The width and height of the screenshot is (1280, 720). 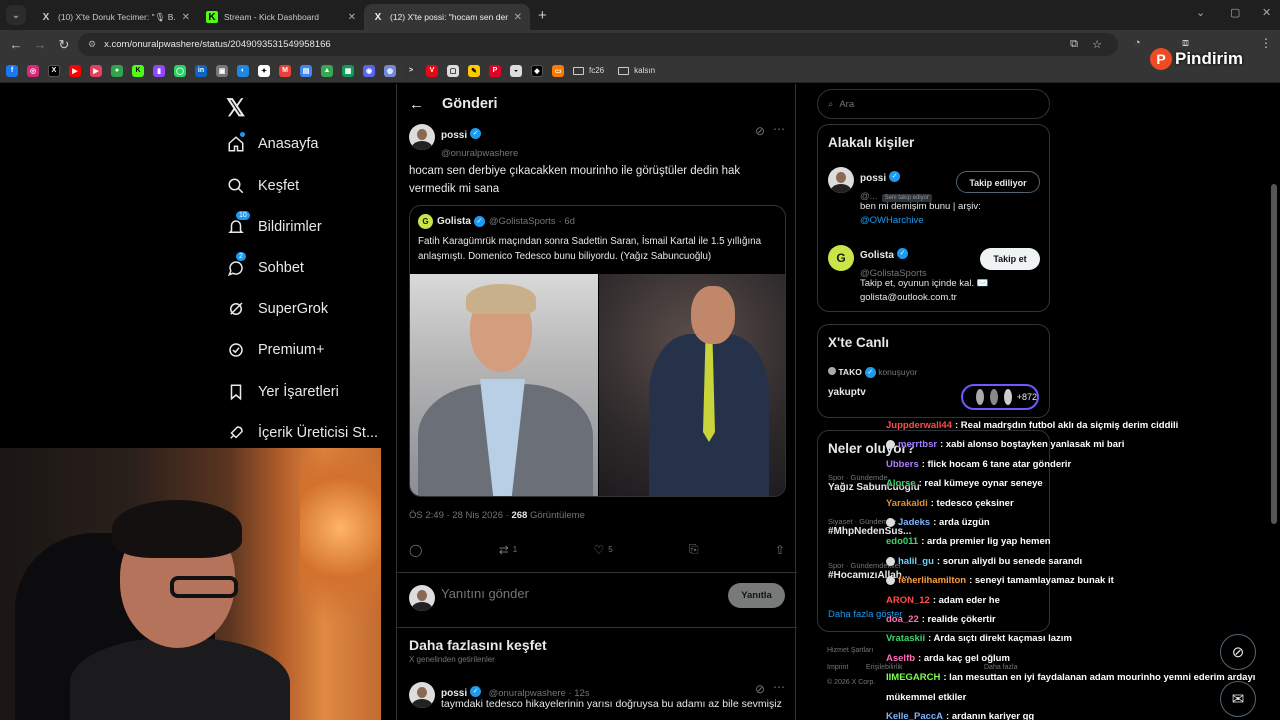 I want to click on tab-2: K Stream - Kick Dashboard ✕, so click(x=281, y=17).